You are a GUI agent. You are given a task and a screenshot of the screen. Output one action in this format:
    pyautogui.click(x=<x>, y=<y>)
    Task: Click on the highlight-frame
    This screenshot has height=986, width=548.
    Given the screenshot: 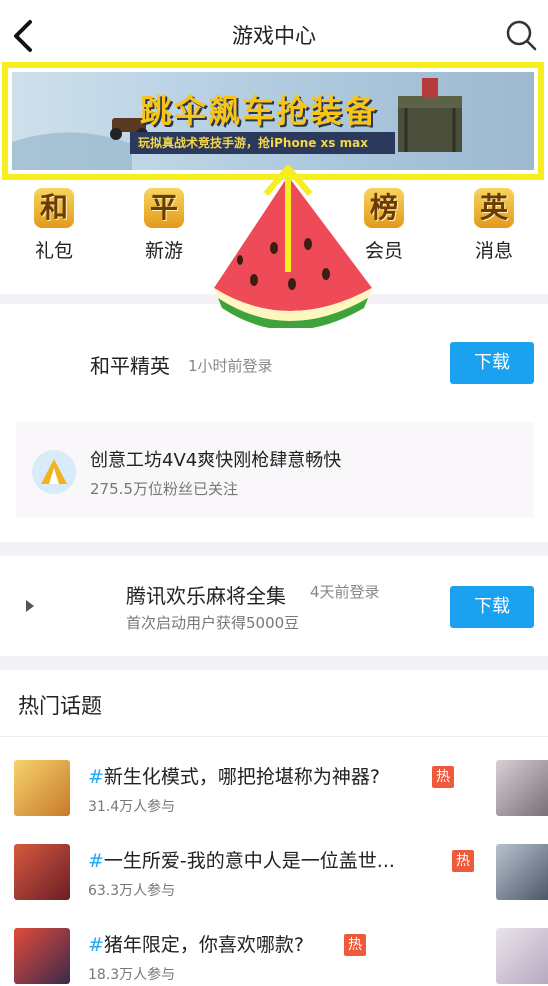 What is the action you would take?
    pyautogui.click(x=273, y=121)
    